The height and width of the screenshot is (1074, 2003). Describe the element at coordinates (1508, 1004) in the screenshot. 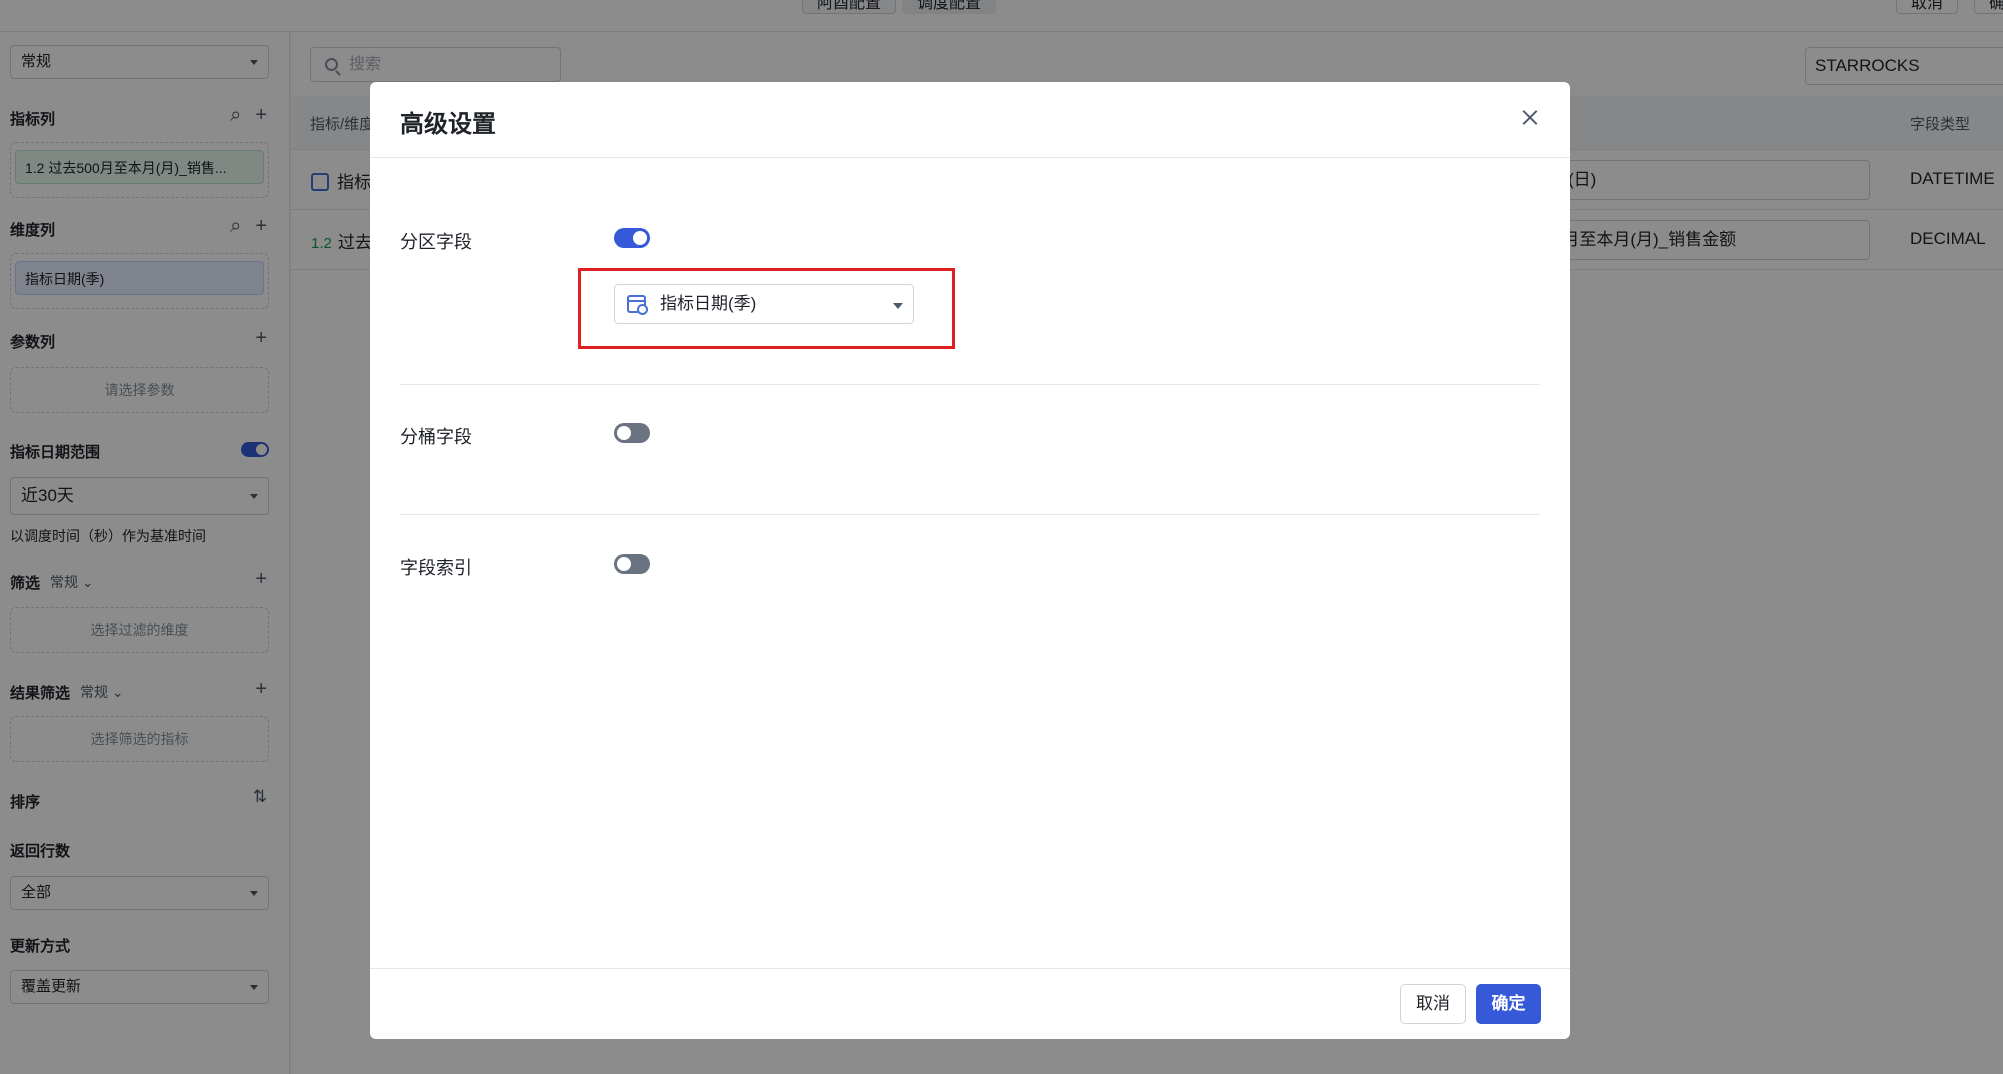

I see `confirm-button: 确定` at that location.